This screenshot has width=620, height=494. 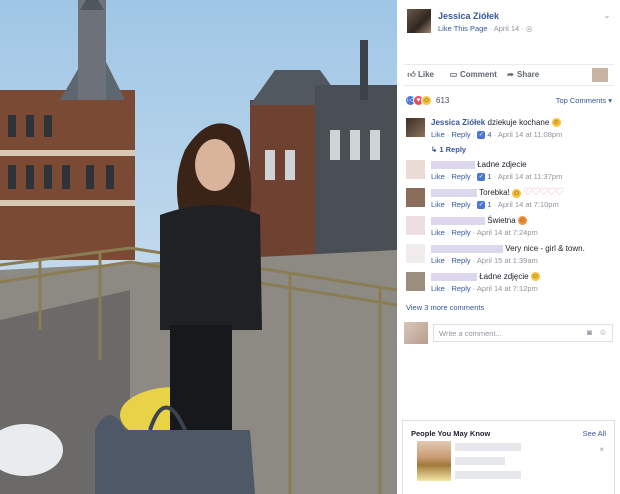 I want to click on like-button-label: Like, so click(x=426, y=74).